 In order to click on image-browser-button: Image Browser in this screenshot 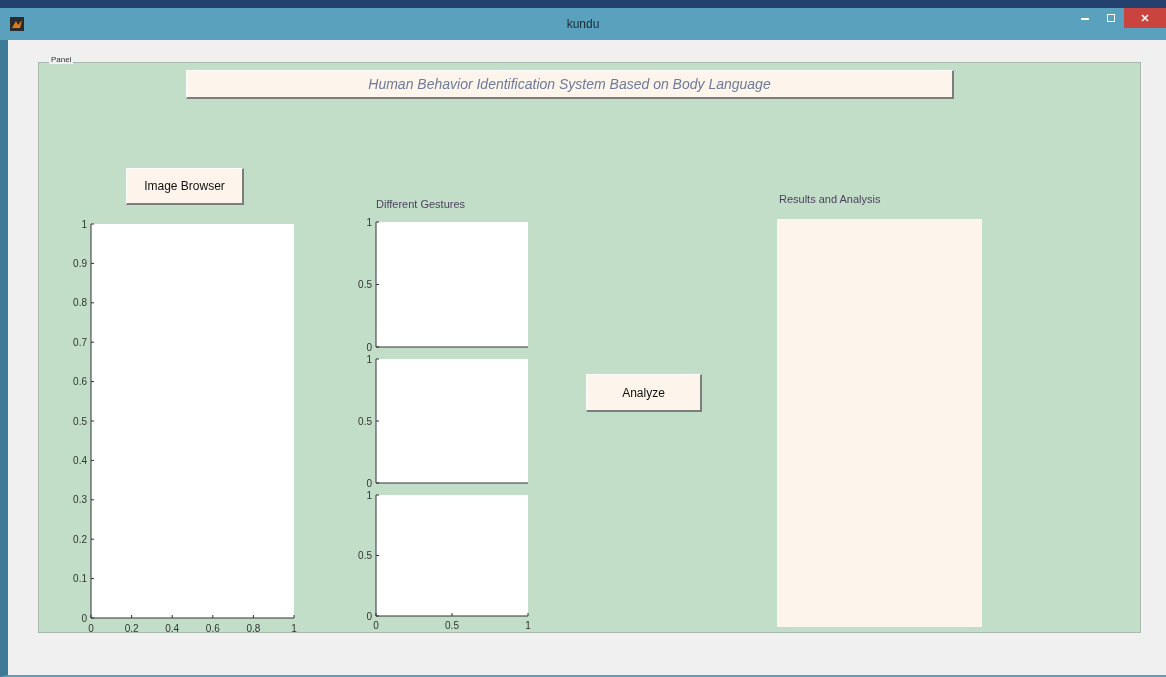, I will do `click(185, 186)`.